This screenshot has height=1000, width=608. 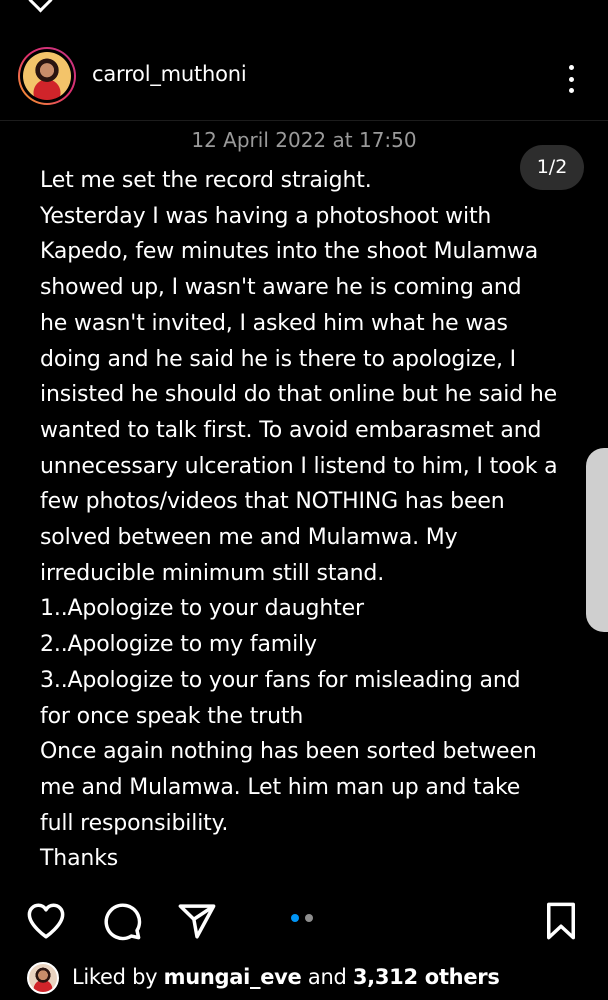 What do you see at coordinates (172, 716) in the screenshot?
I see `post-text-line: for once speak the truth` at bounding box center [172, 716].